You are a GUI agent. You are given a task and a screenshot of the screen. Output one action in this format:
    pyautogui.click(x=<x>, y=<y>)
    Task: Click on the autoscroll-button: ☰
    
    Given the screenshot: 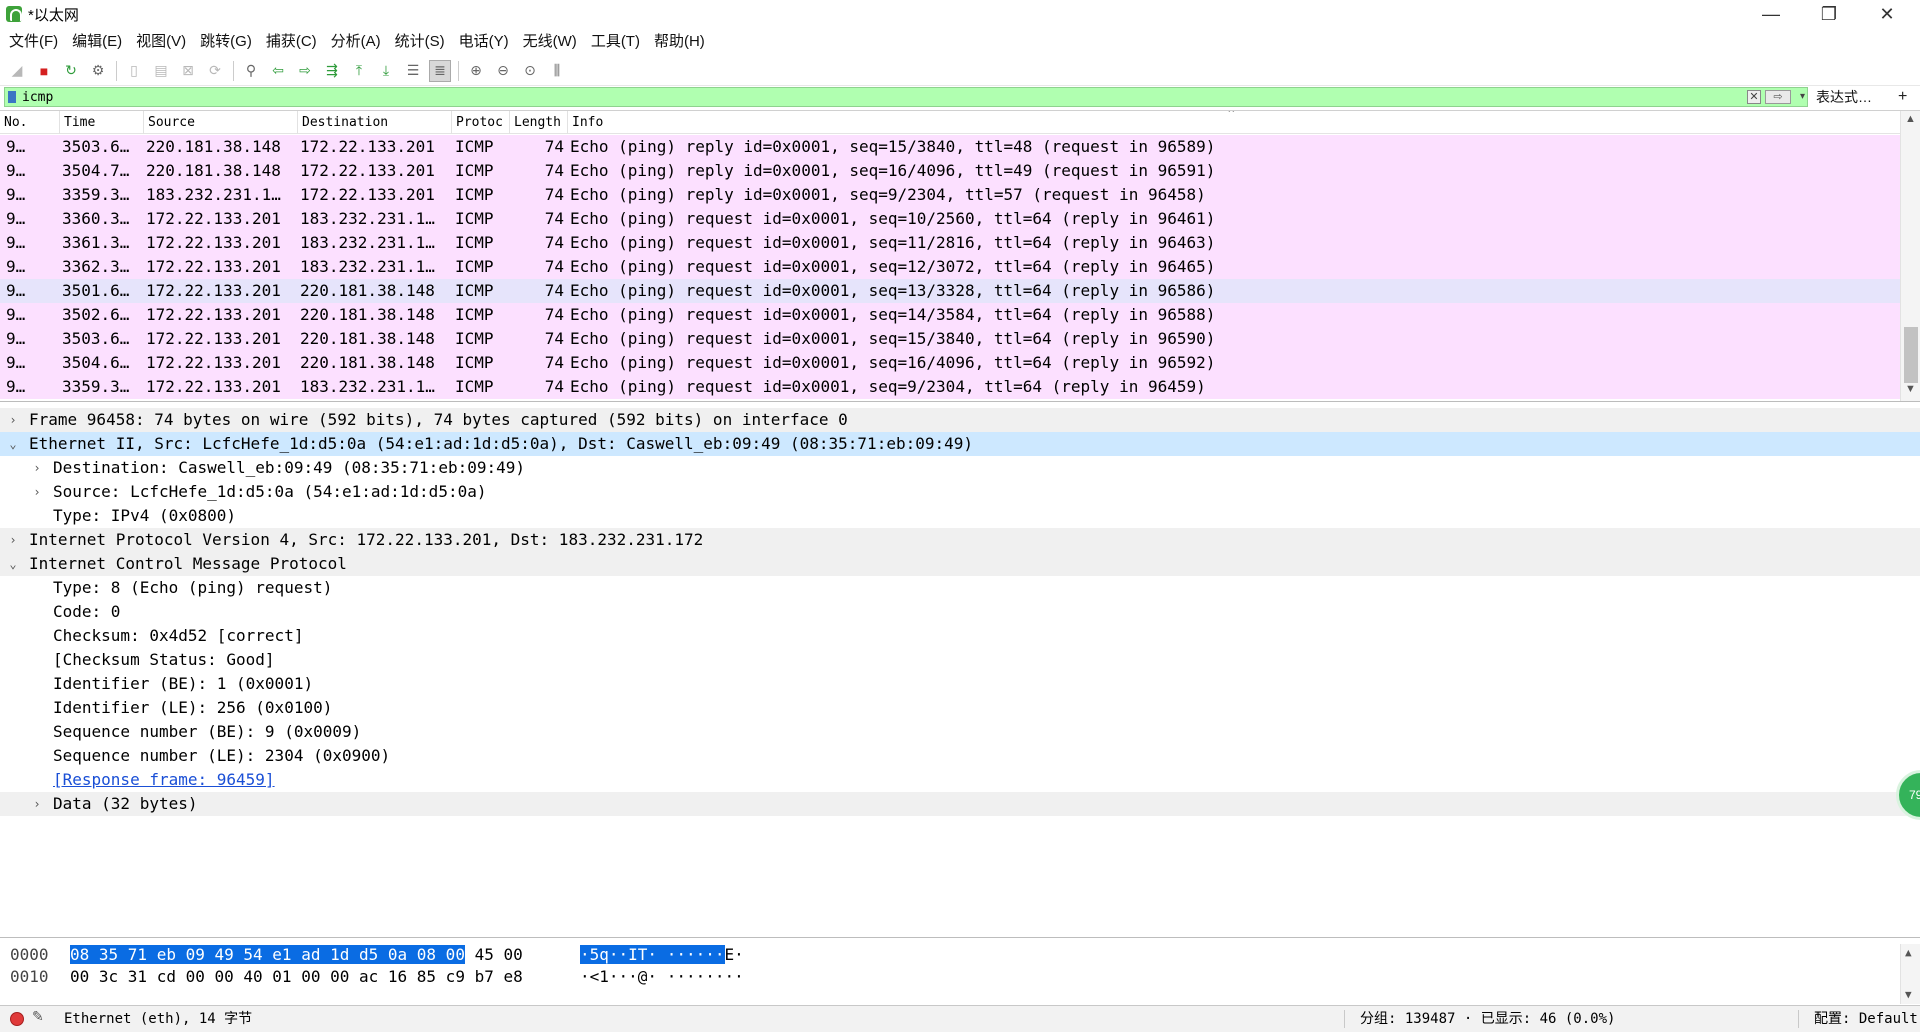 What is the action you would take?
    pyautogui.click(x=413, y=71)
    